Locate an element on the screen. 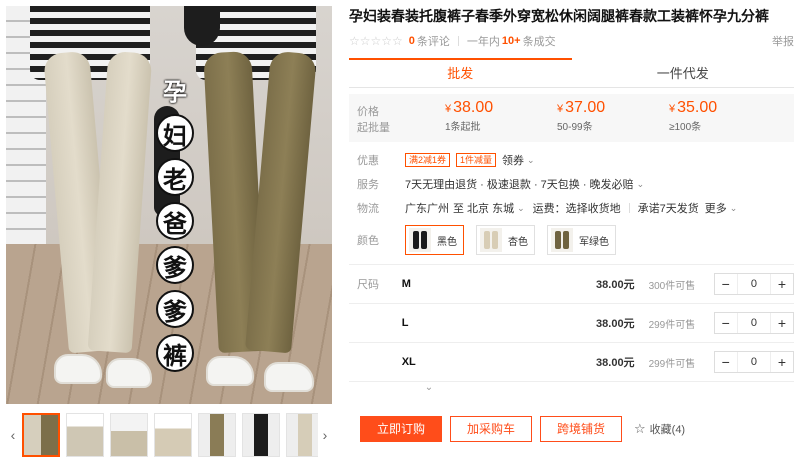 The image size is (800, 476). purchase-mode-tabs: 批发 一件代发 is located at coordinates (571, 73).